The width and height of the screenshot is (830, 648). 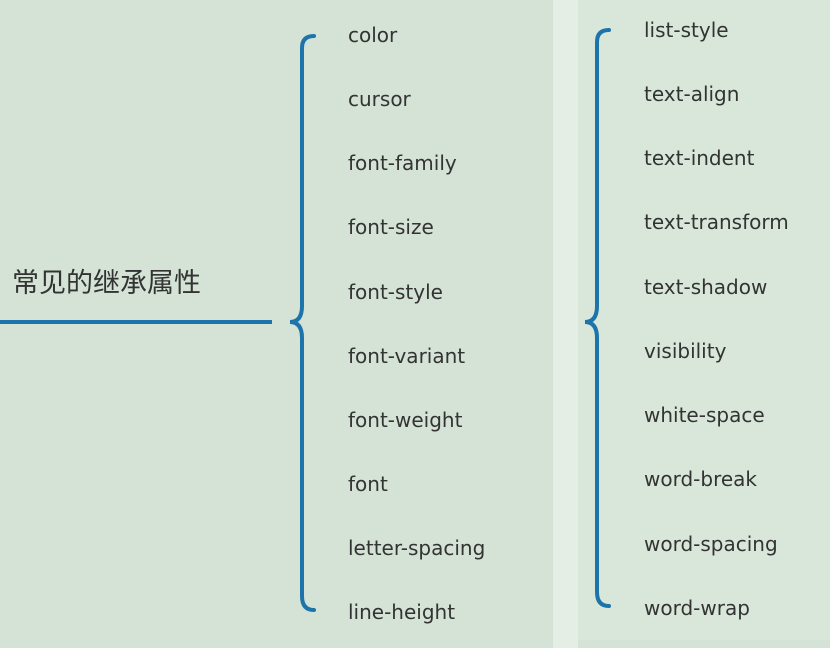 What do you see at coordinates (699, 158) in the screenshot?
I see `property-item: text-indent` at bounding box center [699, 158].